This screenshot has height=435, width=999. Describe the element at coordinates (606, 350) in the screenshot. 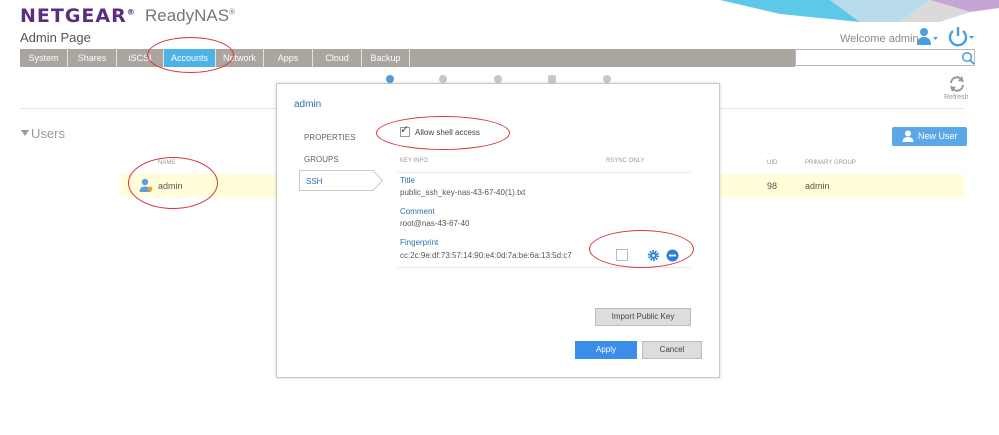

I see `apply-button: Apply` at that location.